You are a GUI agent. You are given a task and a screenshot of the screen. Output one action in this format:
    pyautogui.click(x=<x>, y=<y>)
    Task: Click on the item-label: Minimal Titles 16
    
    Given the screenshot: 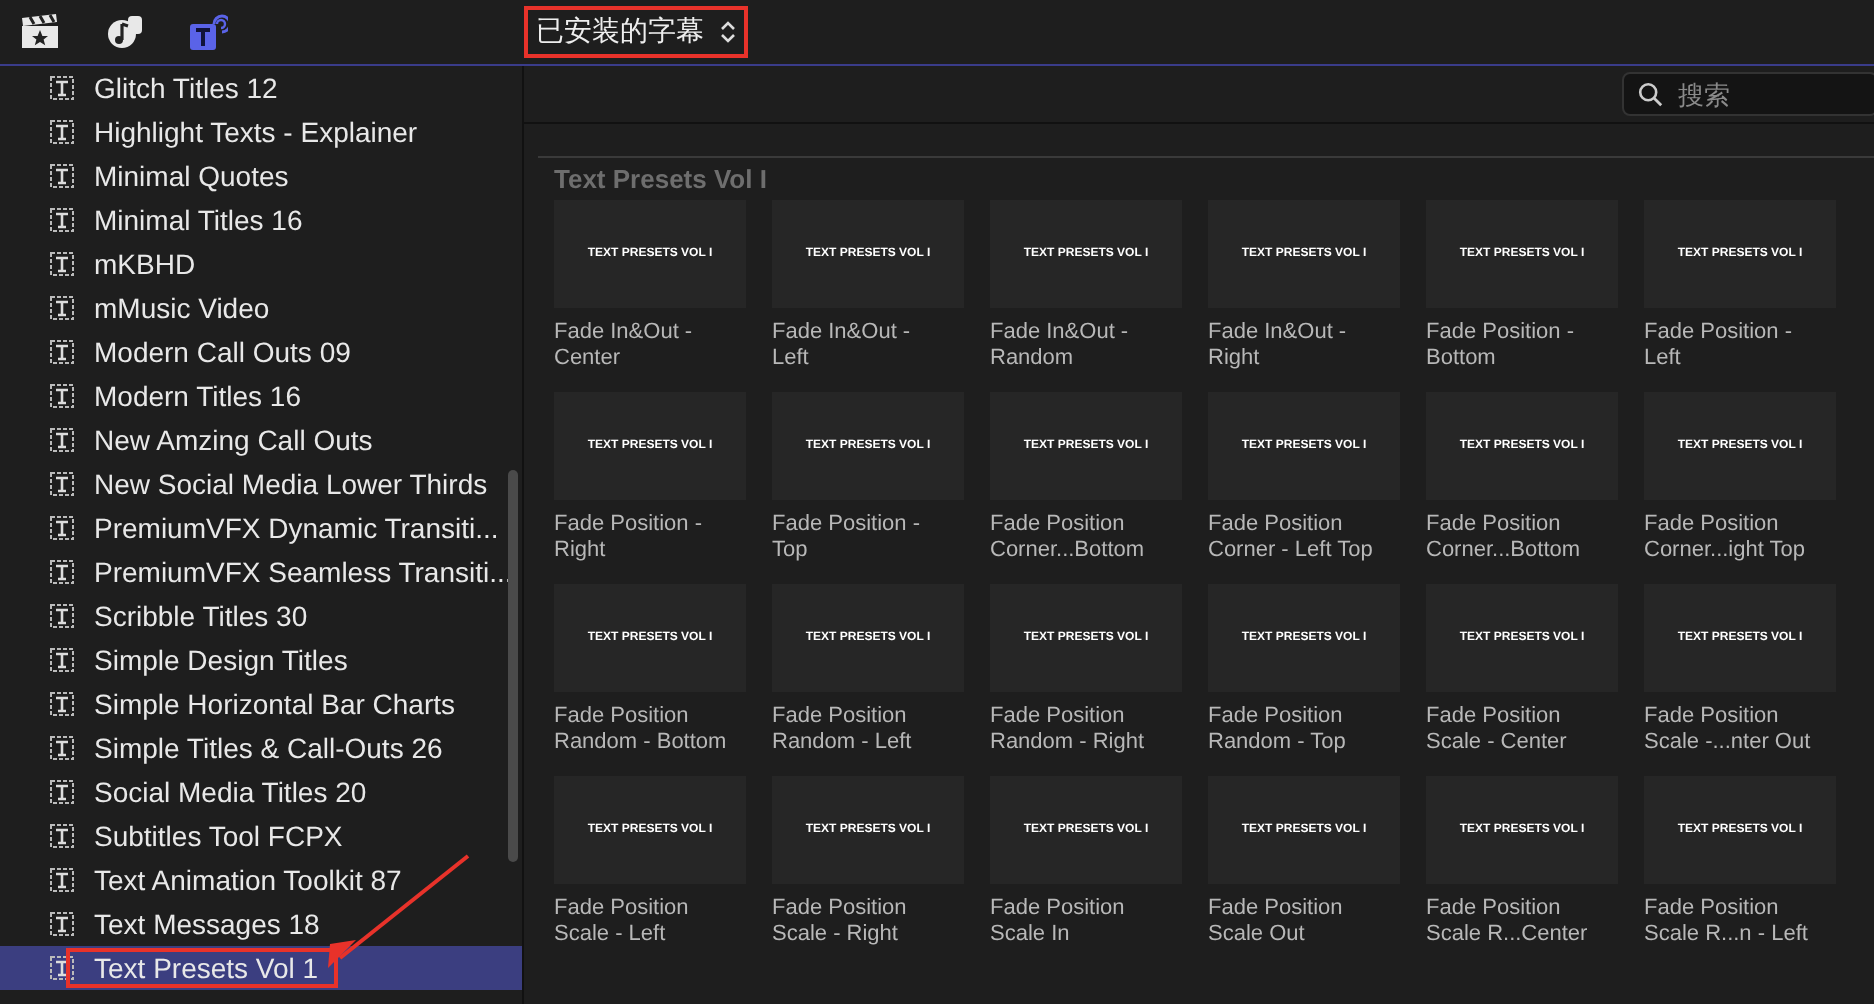 What is the action you would take?
    pyautogui.click(x=198, y=221)
    